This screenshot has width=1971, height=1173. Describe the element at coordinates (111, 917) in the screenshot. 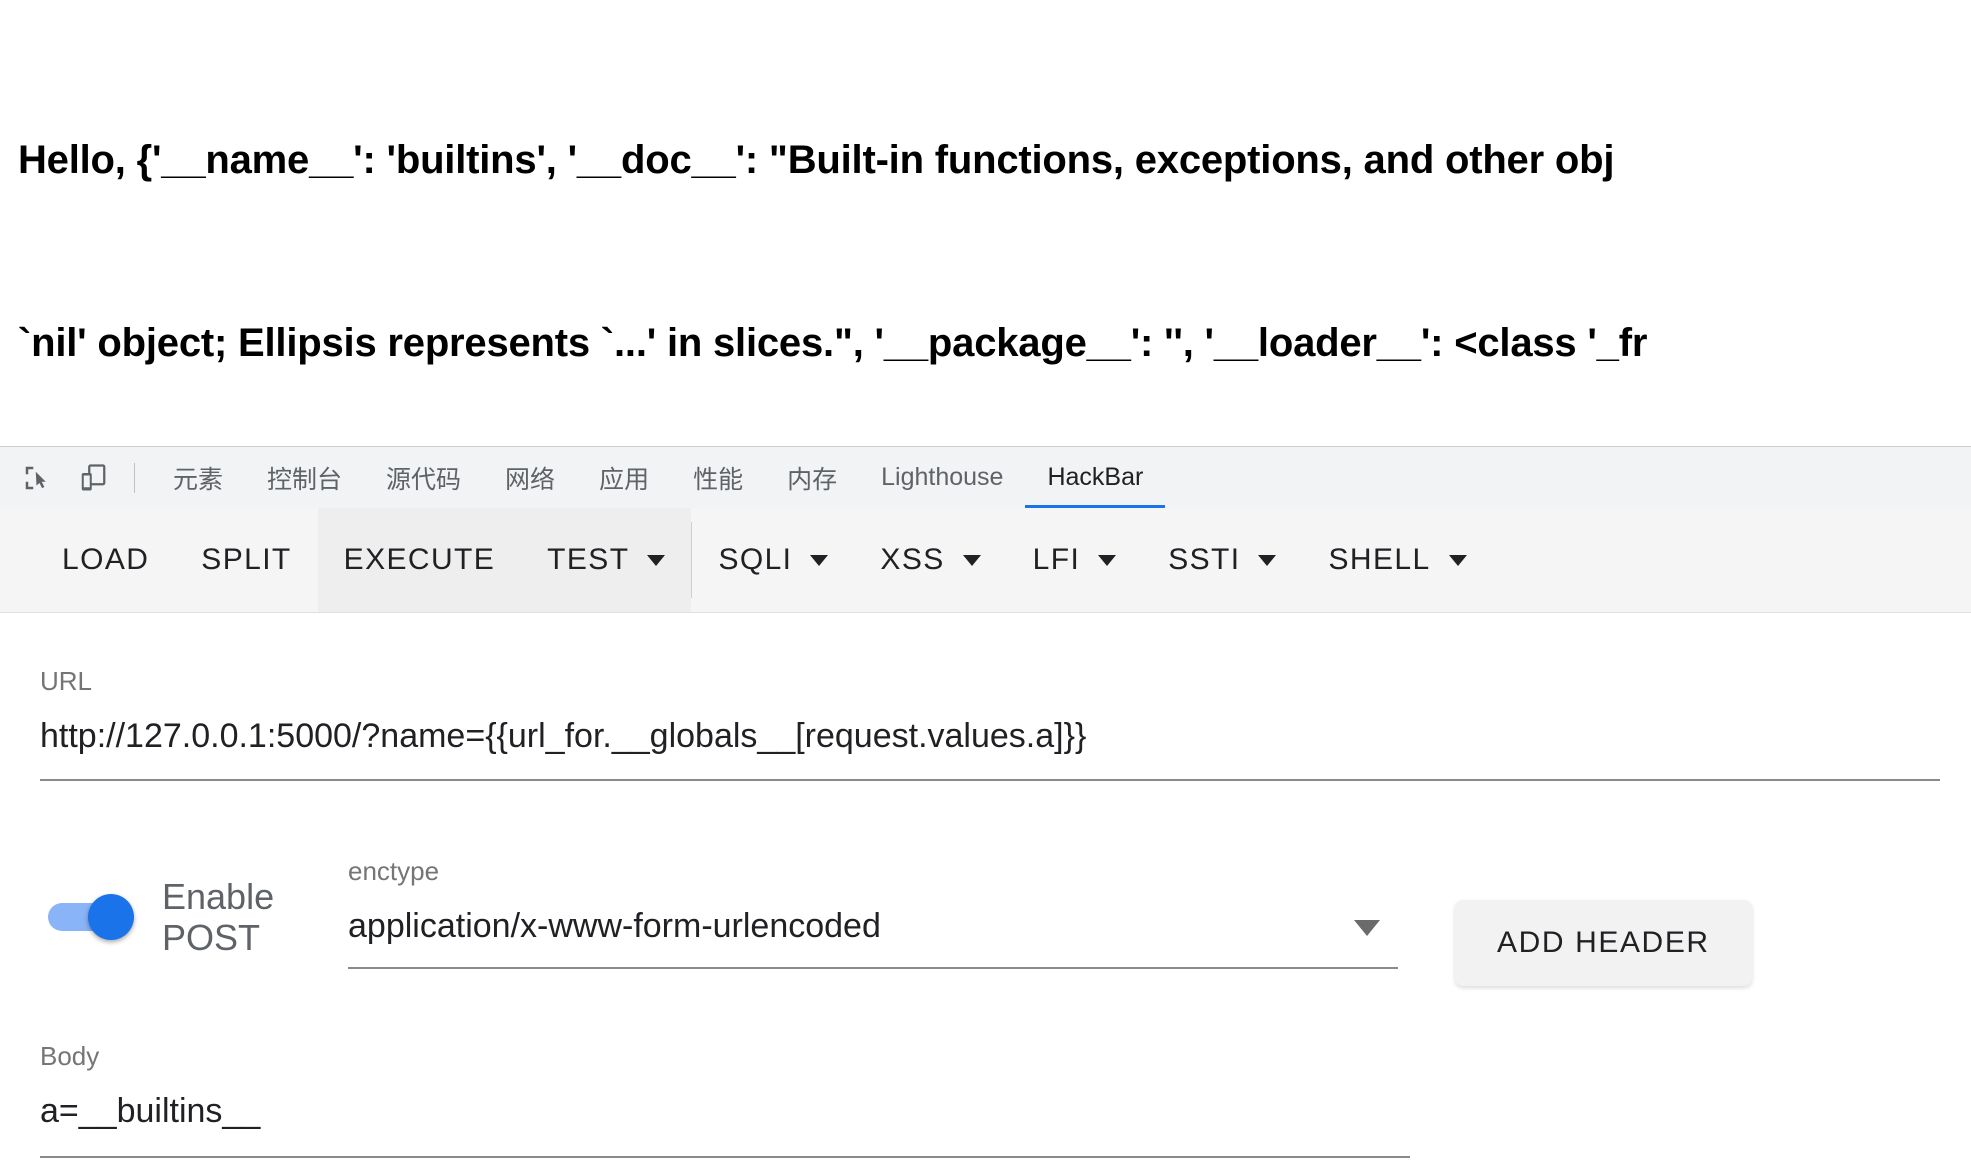

I see `toggle-knob` at that location.